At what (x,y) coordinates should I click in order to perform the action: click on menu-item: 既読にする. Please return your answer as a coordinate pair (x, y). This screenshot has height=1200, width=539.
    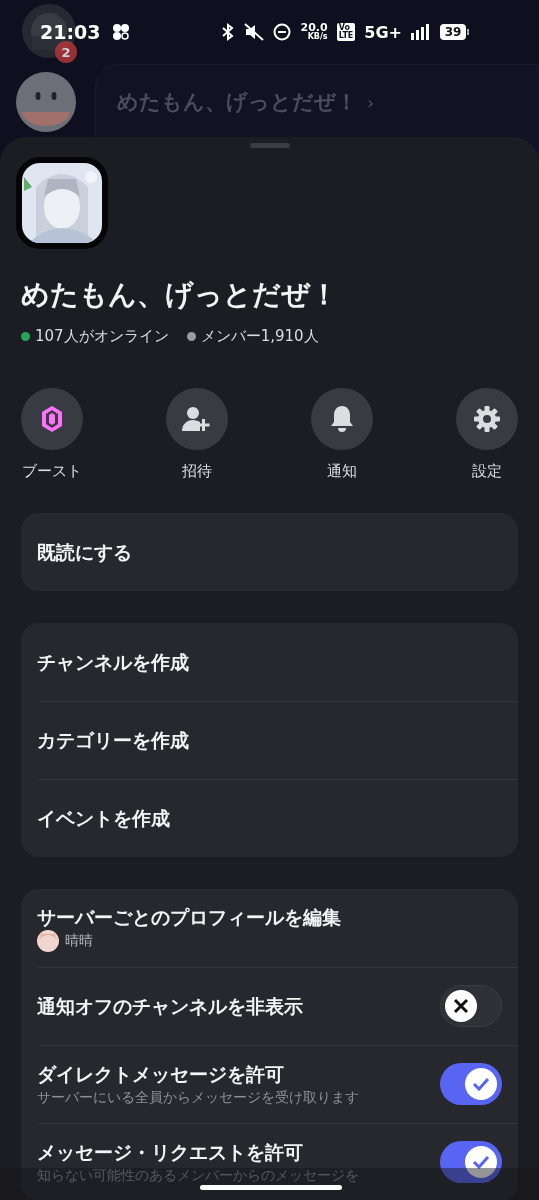
    Looking at the image, I should click on (269, 552).